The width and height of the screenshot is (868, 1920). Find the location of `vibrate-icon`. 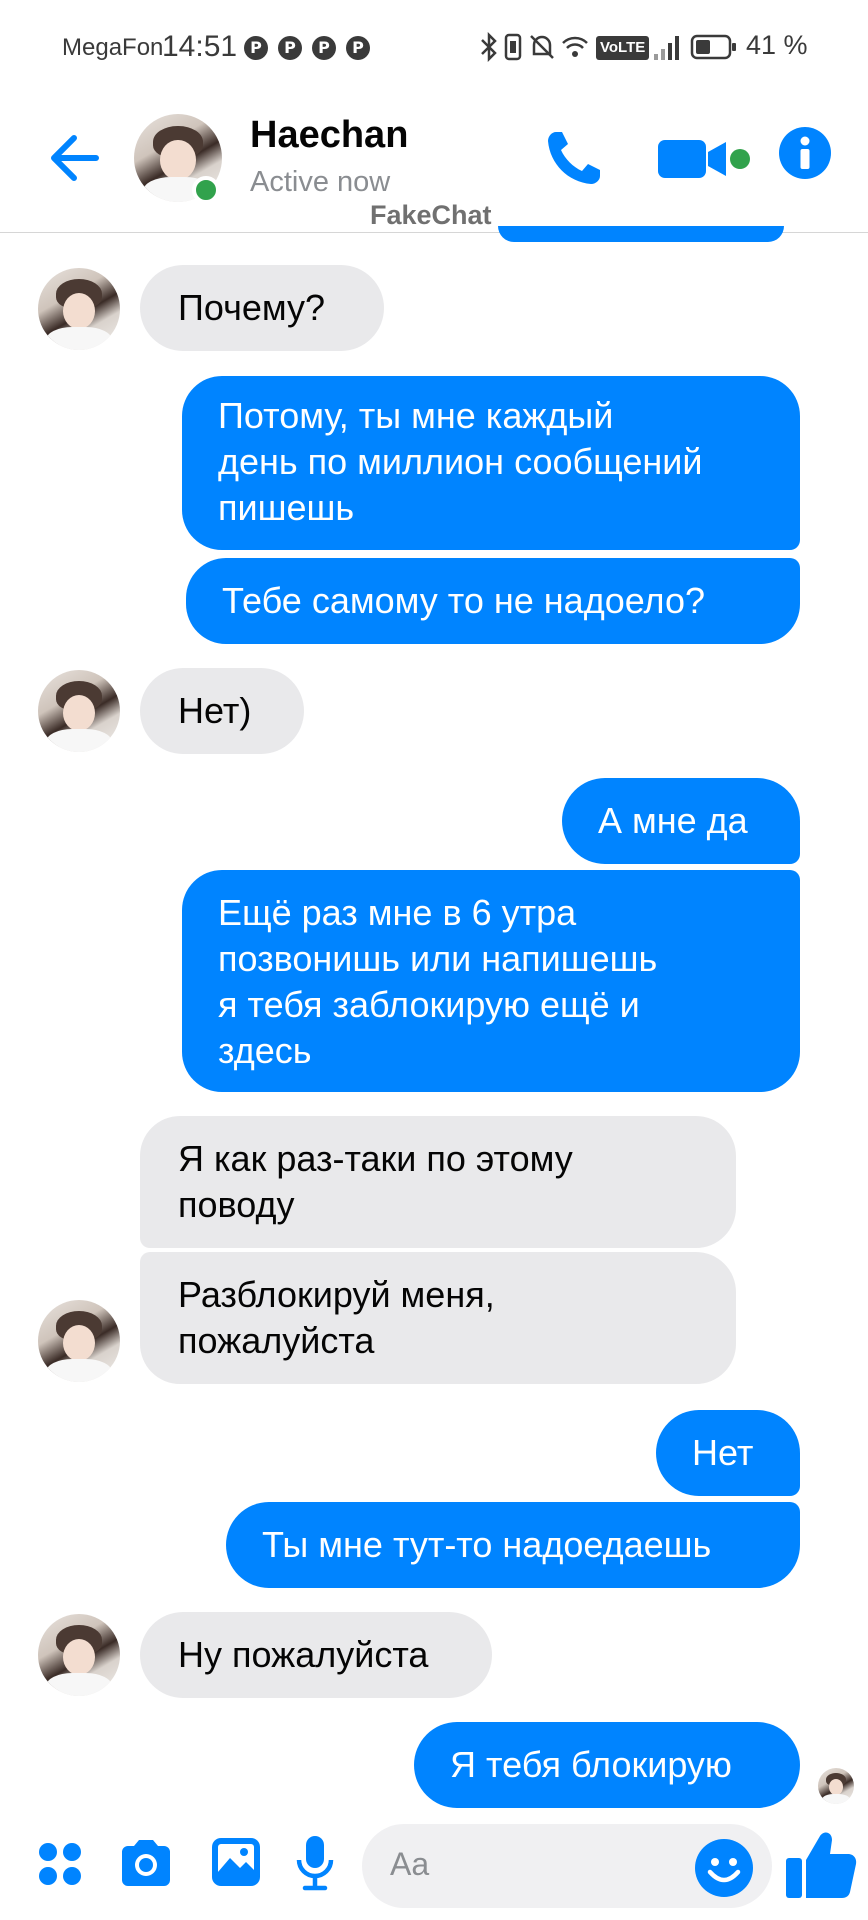

vibrate-icon is located at coordinates (513, 47).